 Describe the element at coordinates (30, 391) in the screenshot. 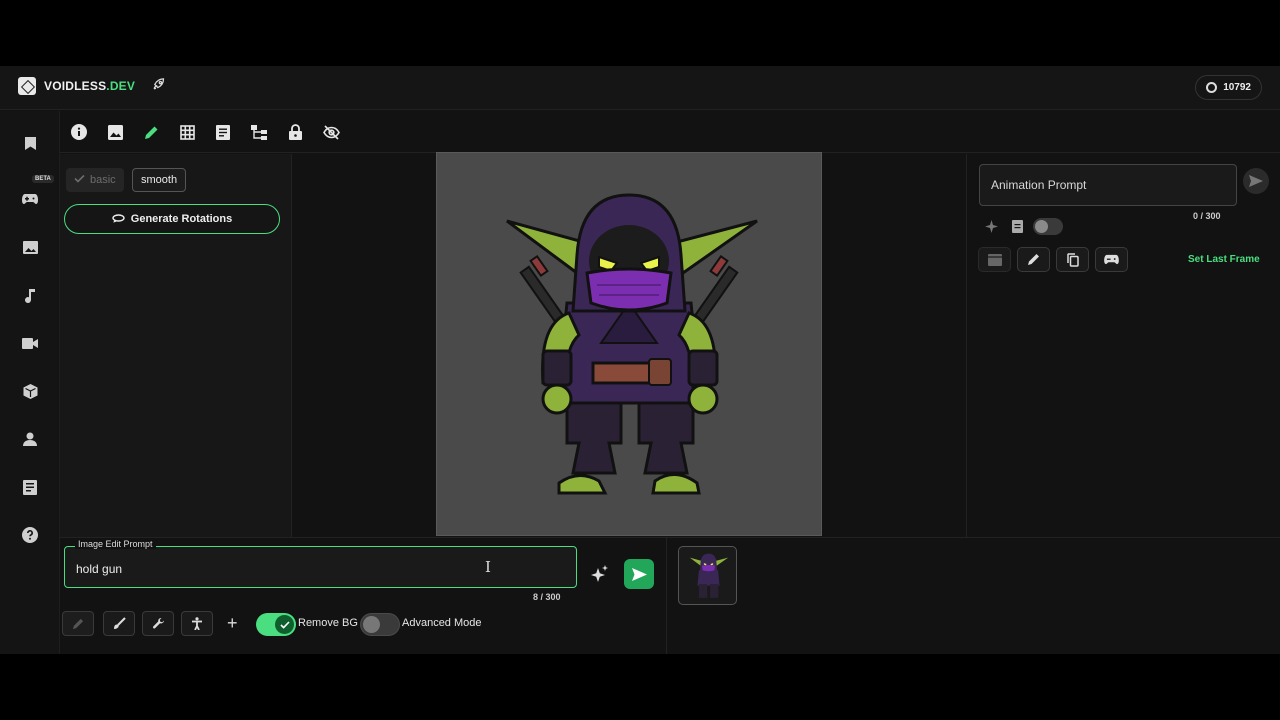

I see `cube-icon` at that location.